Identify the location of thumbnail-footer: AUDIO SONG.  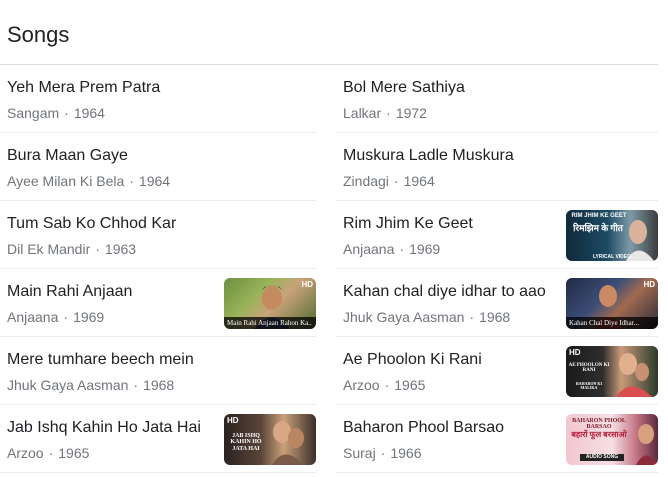
(602, 458).